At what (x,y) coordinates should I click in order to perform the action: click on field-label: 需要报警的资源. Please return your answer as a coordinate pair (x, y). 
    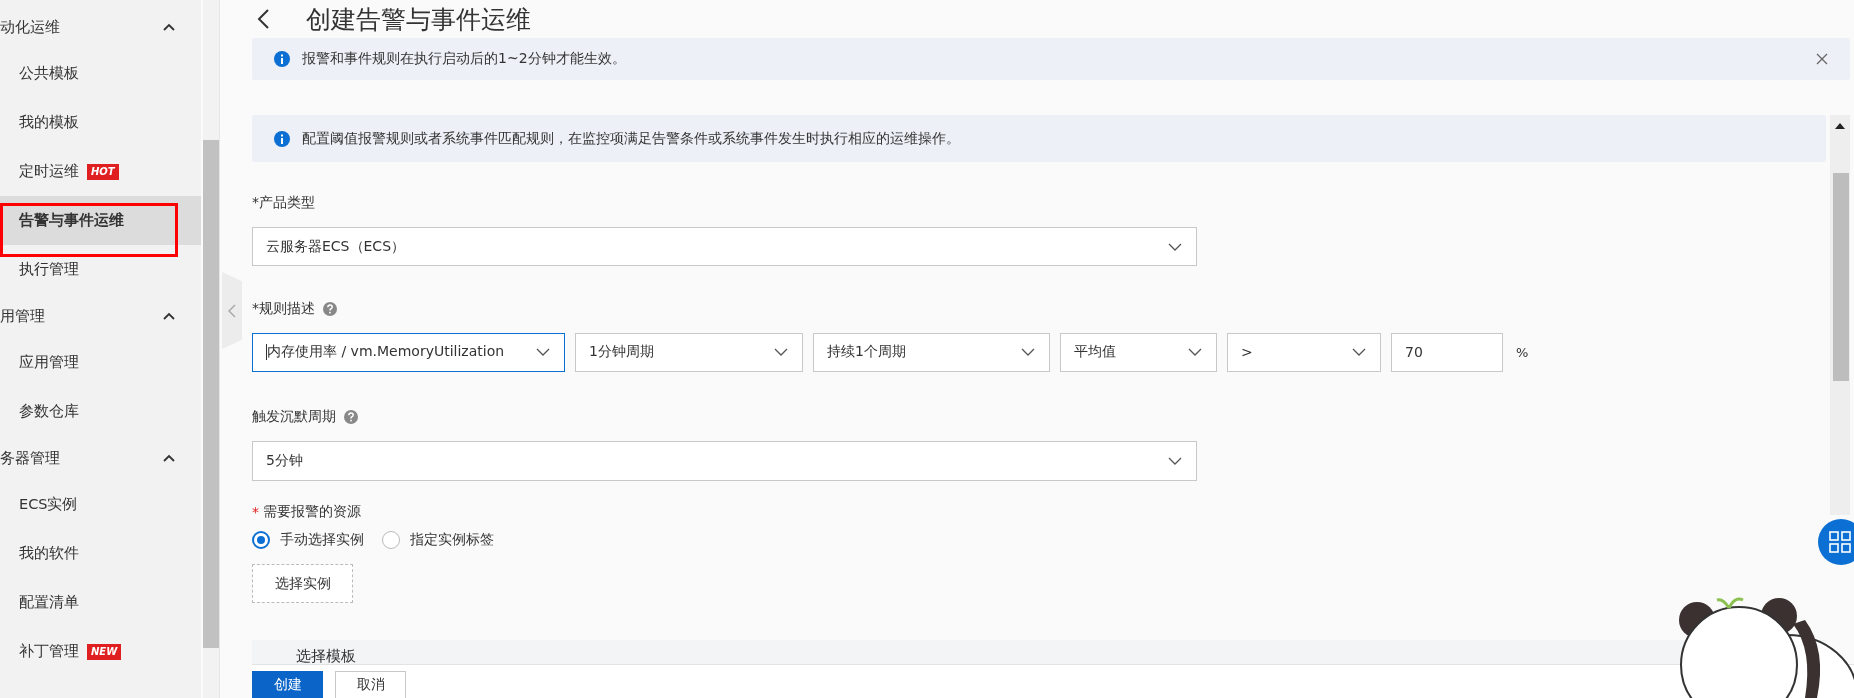
    Looking at the image, I should click on (312, 512).